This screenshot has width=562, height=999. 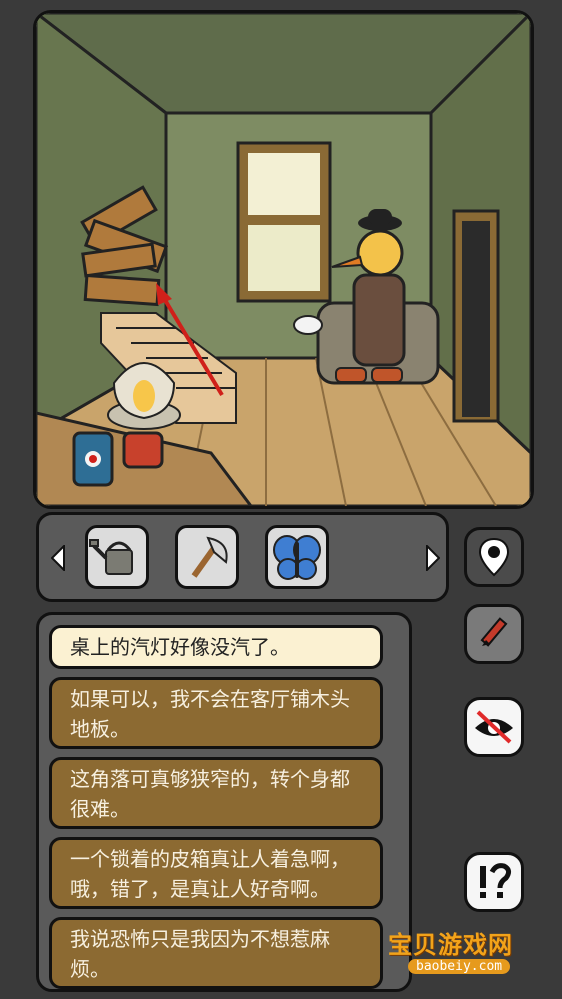 I want to click on hide-hints-button, so click(x=494, y=727).